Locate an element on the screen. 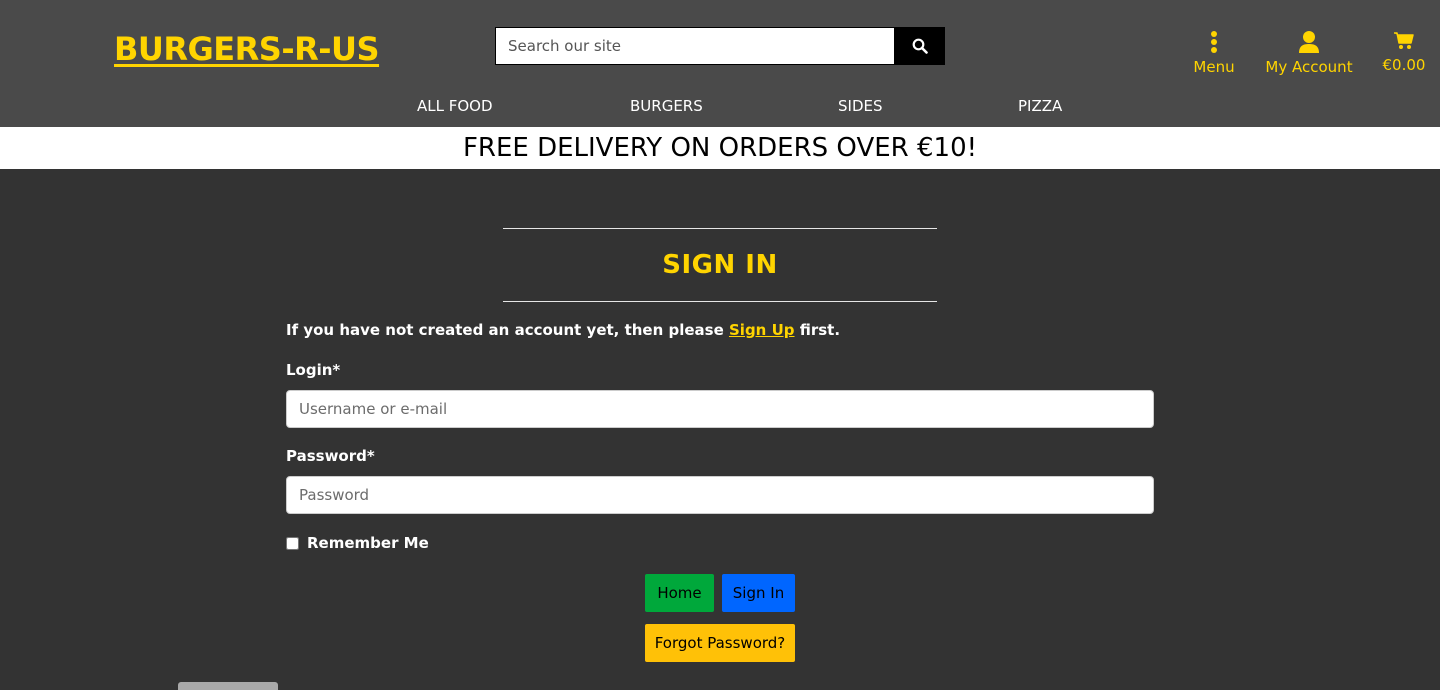  my-account-label: My Account is located at coordinates (1309, 67).